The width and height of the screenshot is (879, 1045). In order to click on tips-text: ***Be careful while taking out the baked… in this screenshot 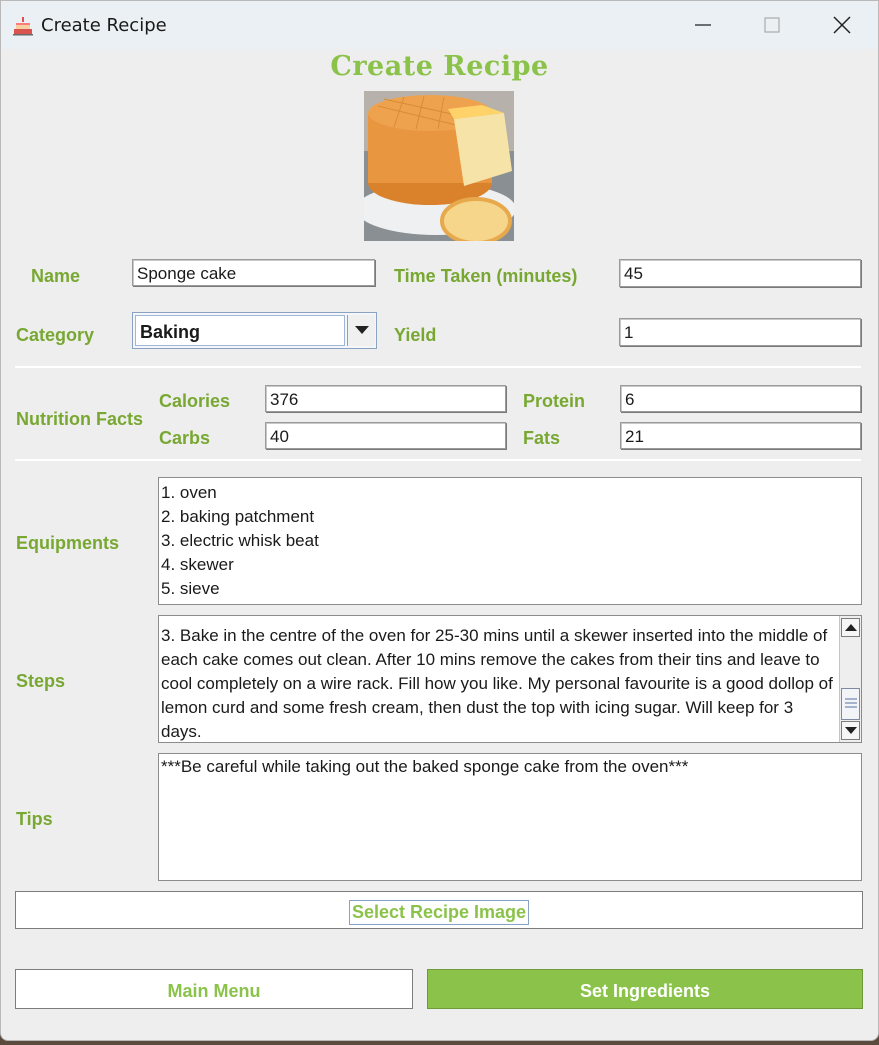, I will do `click(425, 766)`.